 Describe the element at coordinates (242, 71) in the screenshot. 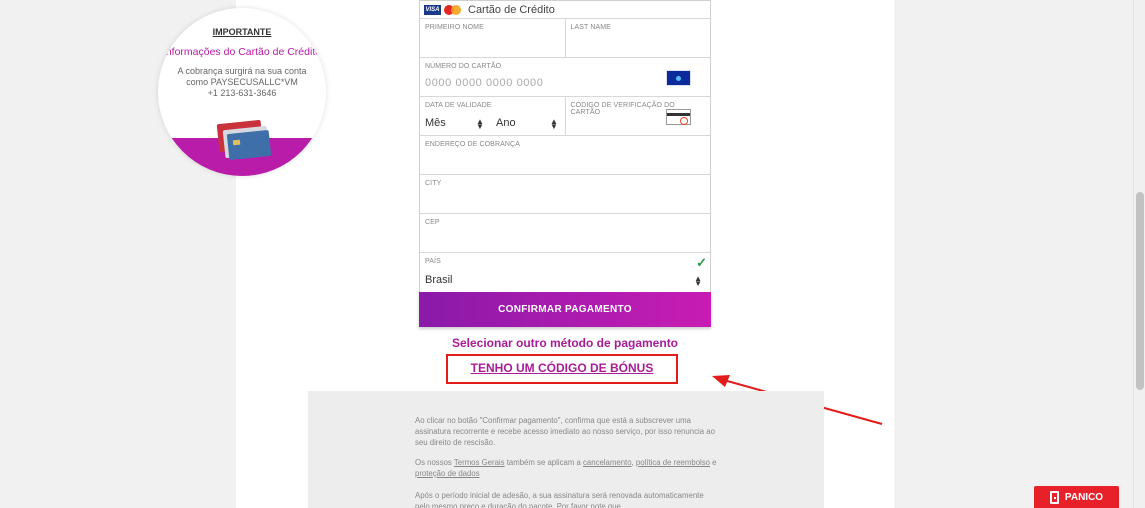

I see `info-billing-line1: A cobrança surgirá na sua conta` at that location.